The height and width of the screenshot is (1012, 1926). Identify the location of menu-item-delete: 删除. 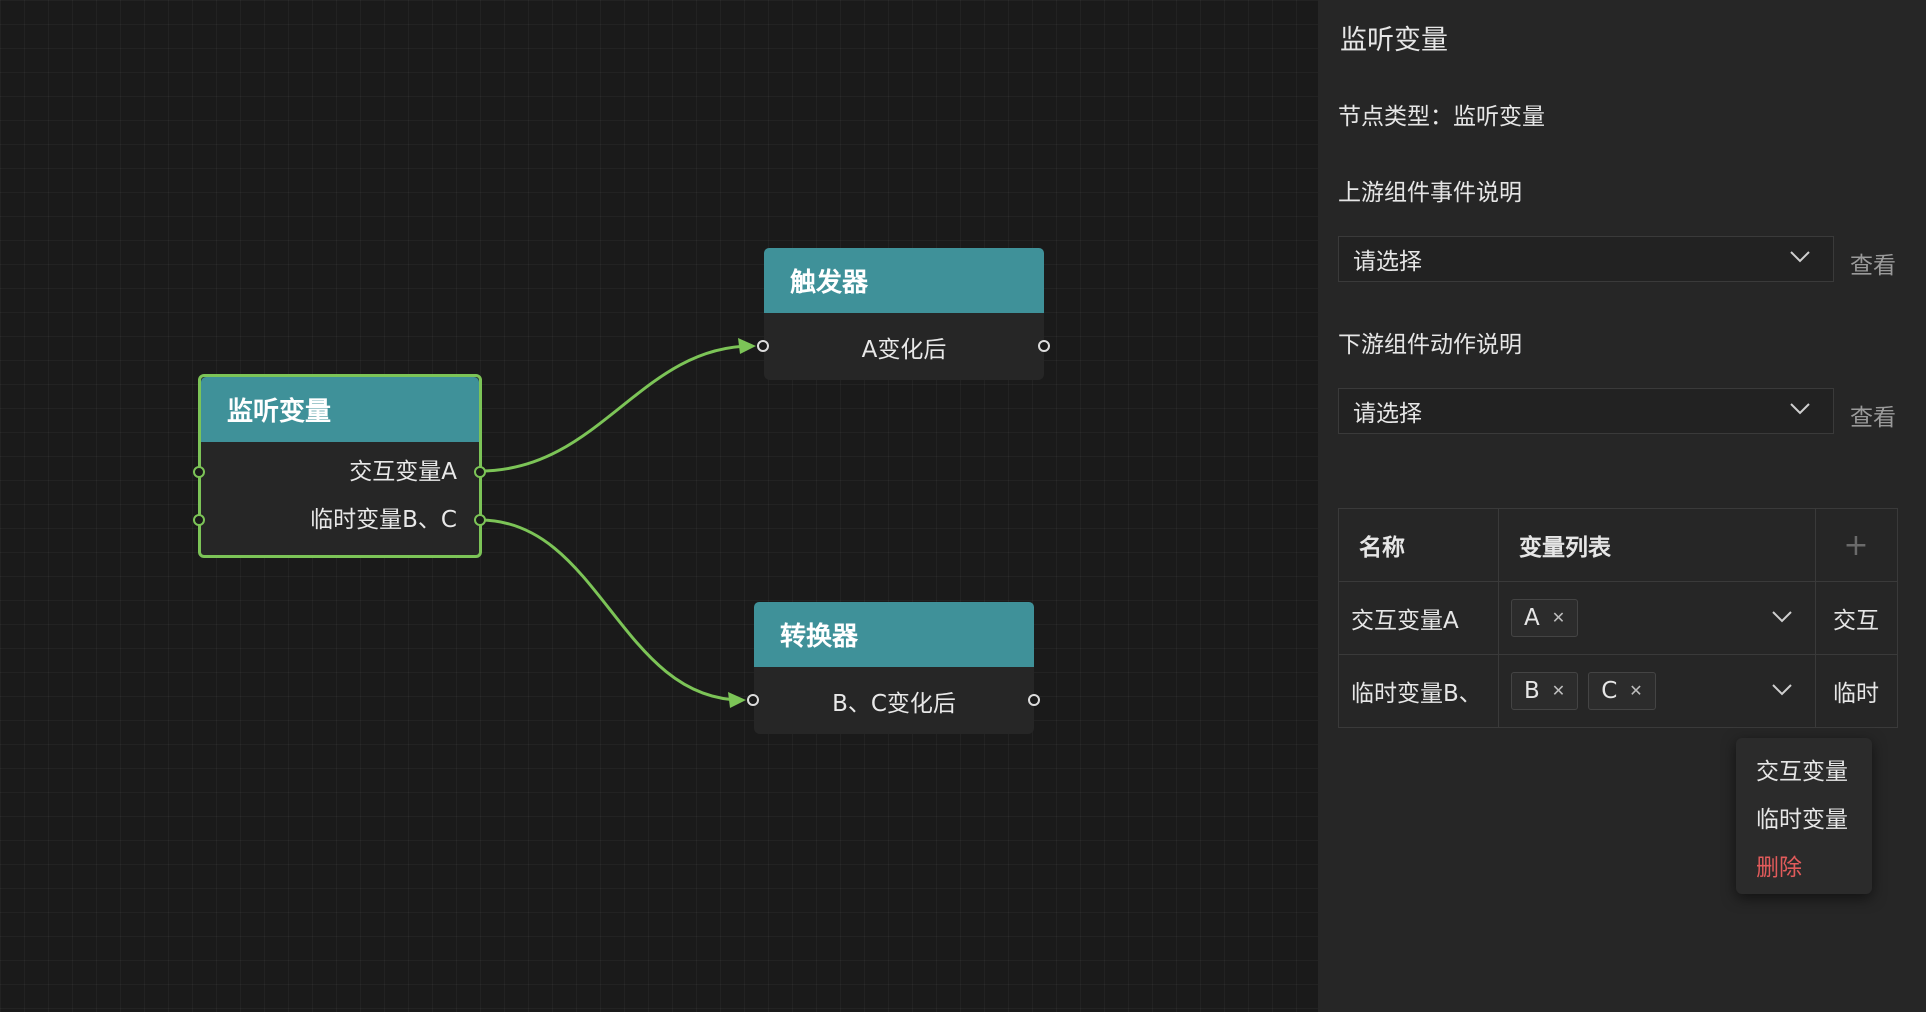
(1779, 865).